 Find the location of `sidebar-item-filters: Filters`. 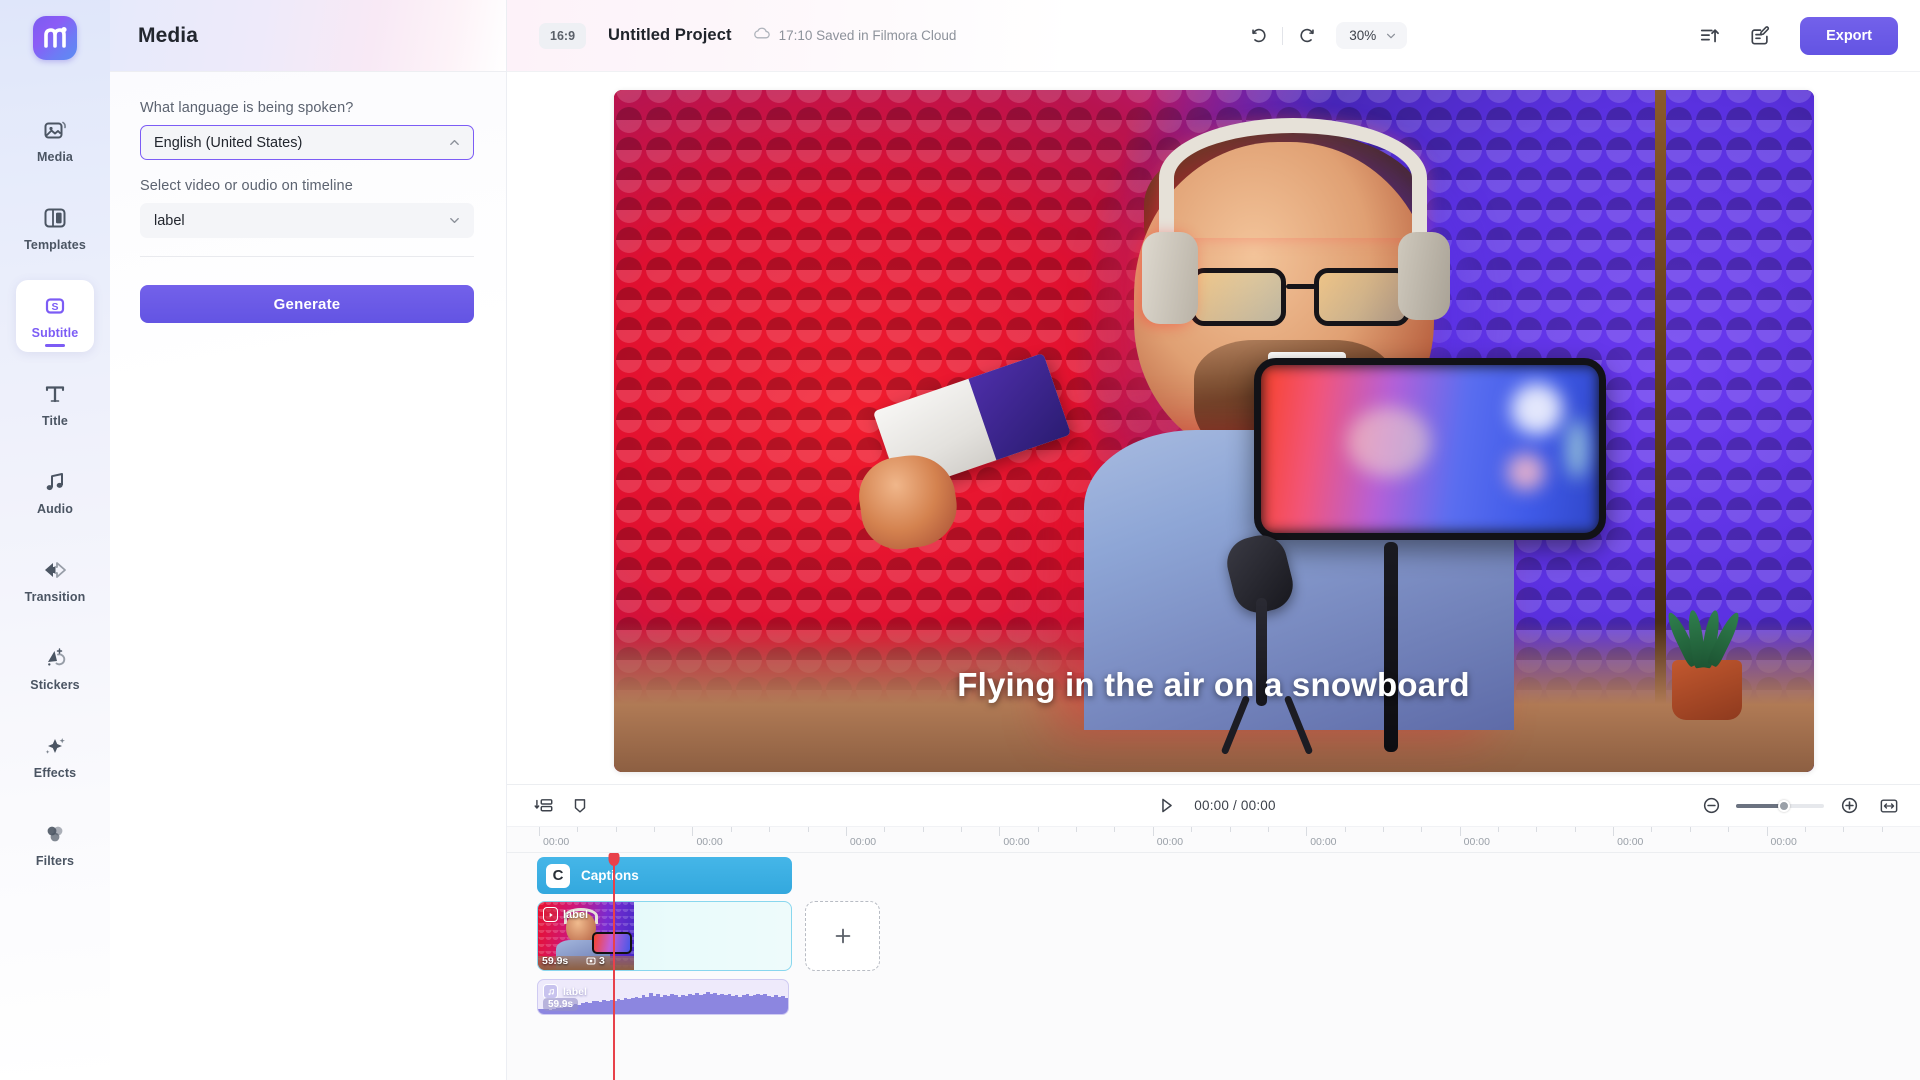

sidebar-item-filters: Filters is located at coordinates (55, 844).